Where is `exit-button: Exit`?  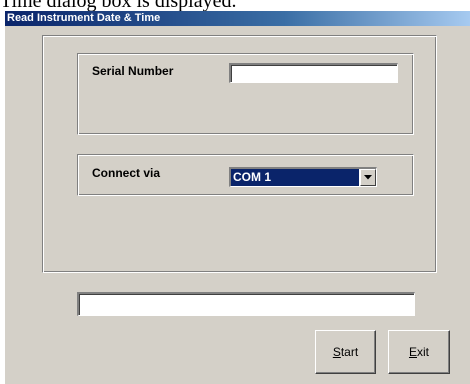
exit-button: Exit is located at coordinates (419, 352).